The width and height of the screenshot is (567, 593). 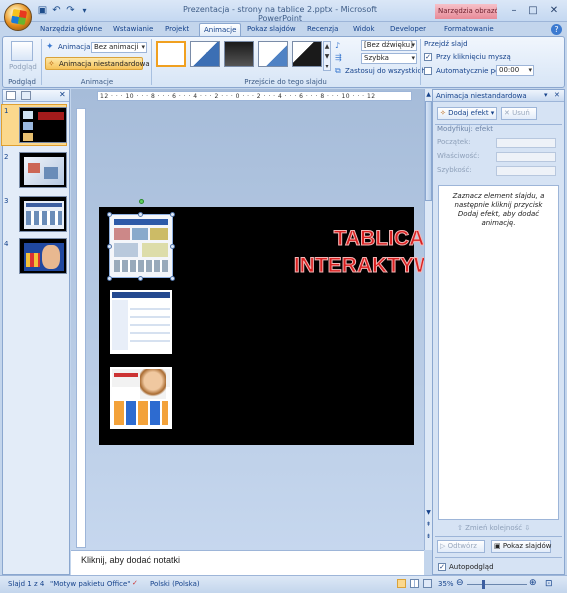 I want to click on fit-to-window-icon: ⊡, so click(x=549, y=584).